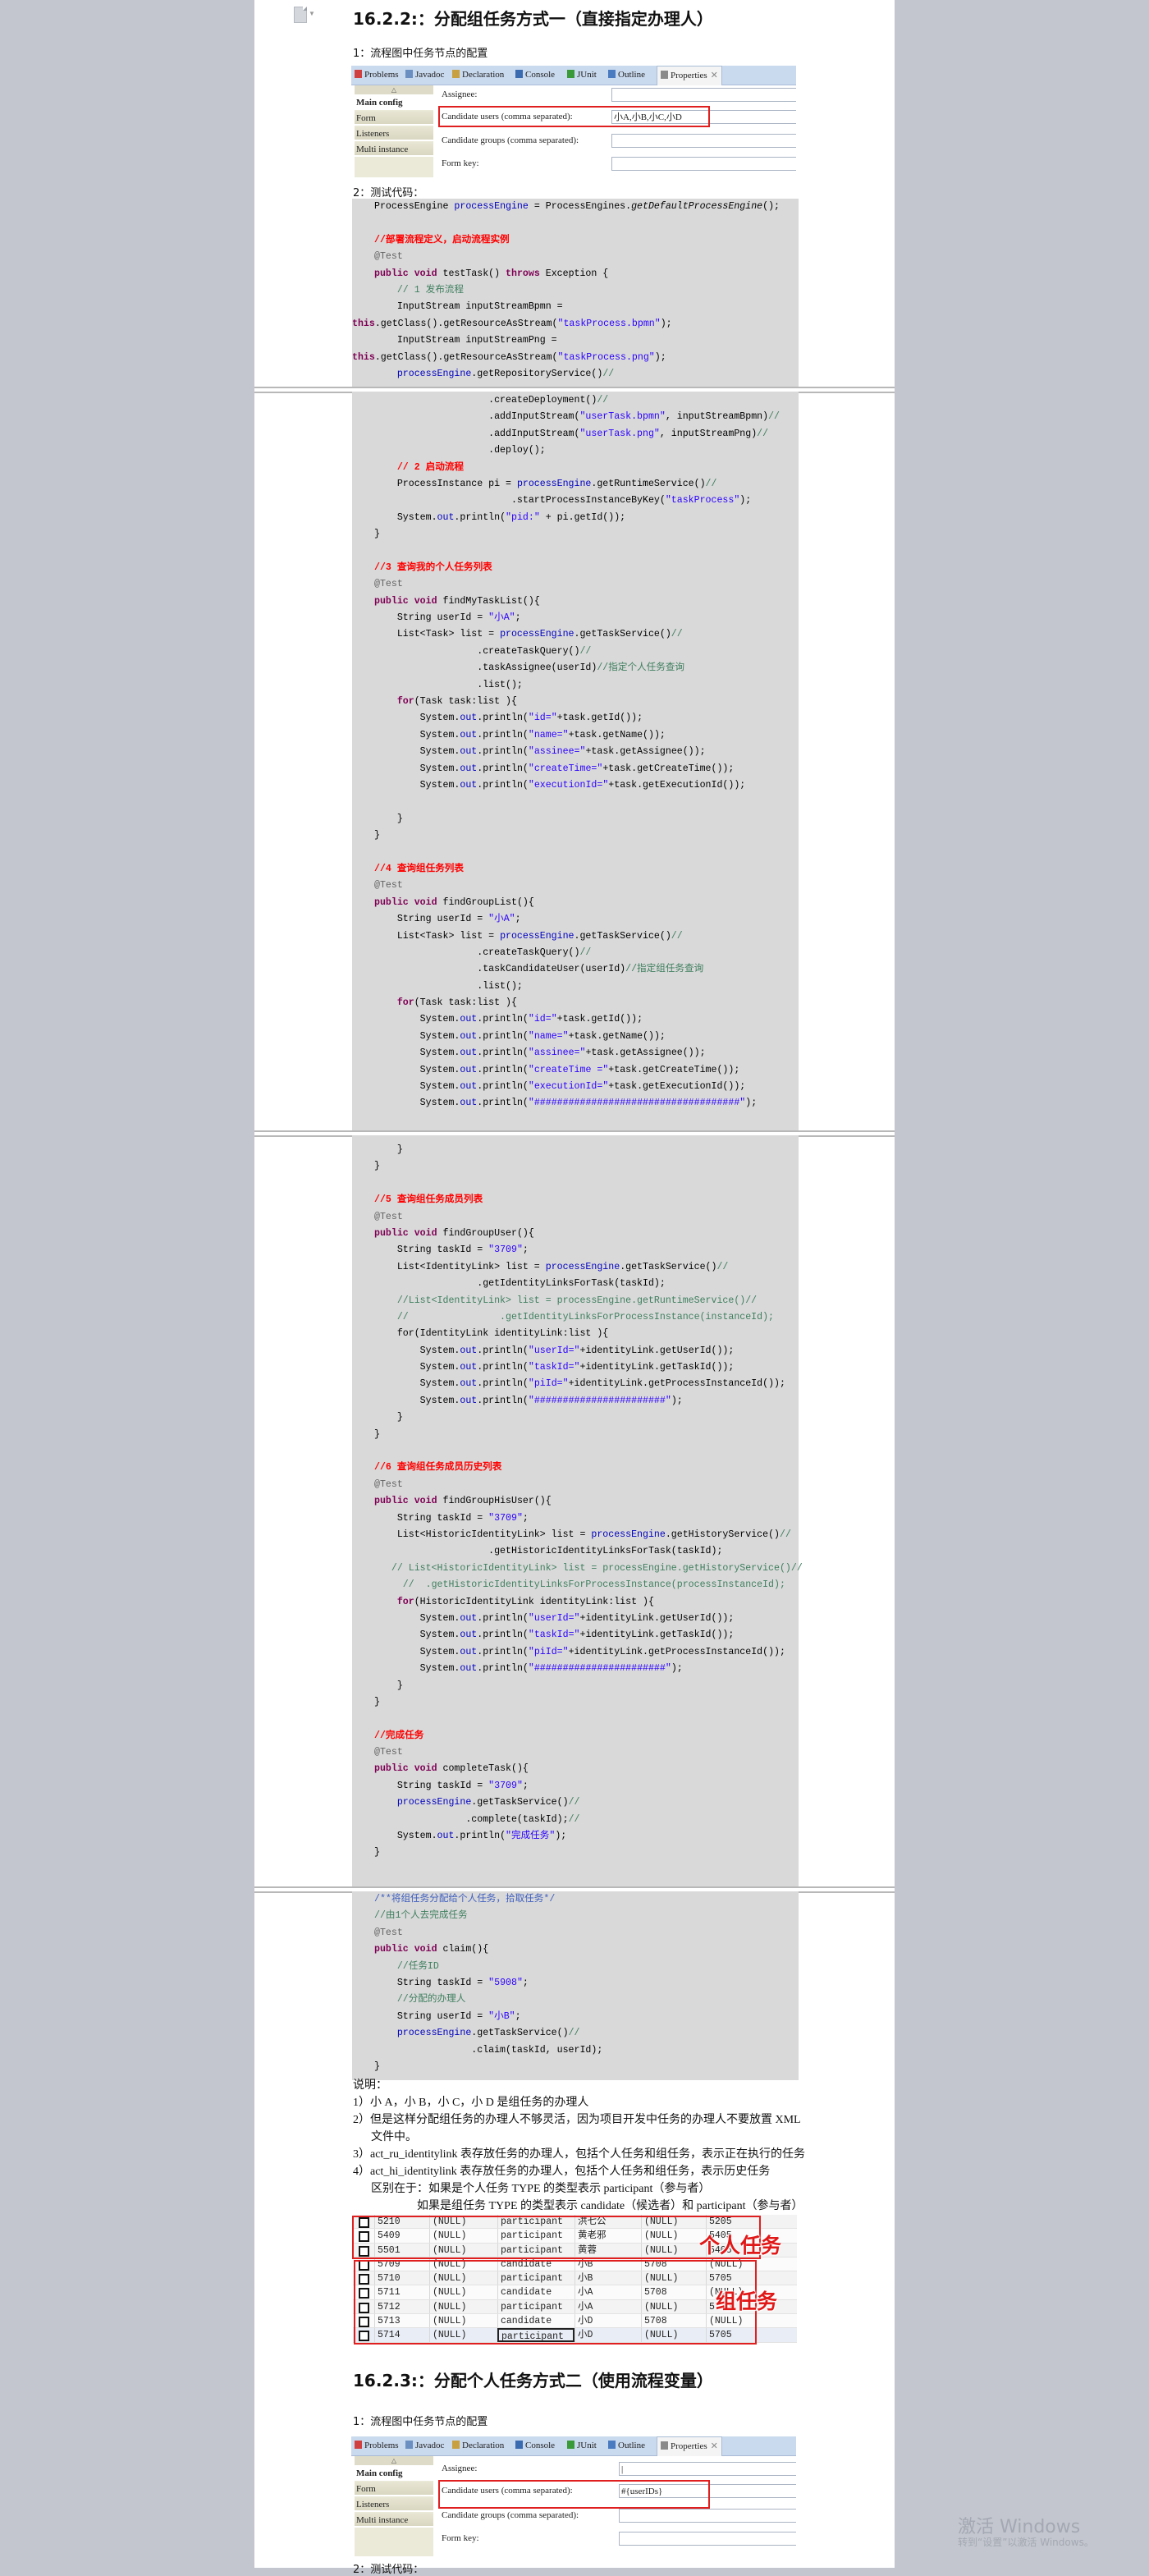 Image resolution: width=1149 pixels, height=2576 pixels. Describe the element at coordinates (586, 668) in the screenshot. I see `code-line: .taskAssignee(userId)//指定个人任务查询` at that location.